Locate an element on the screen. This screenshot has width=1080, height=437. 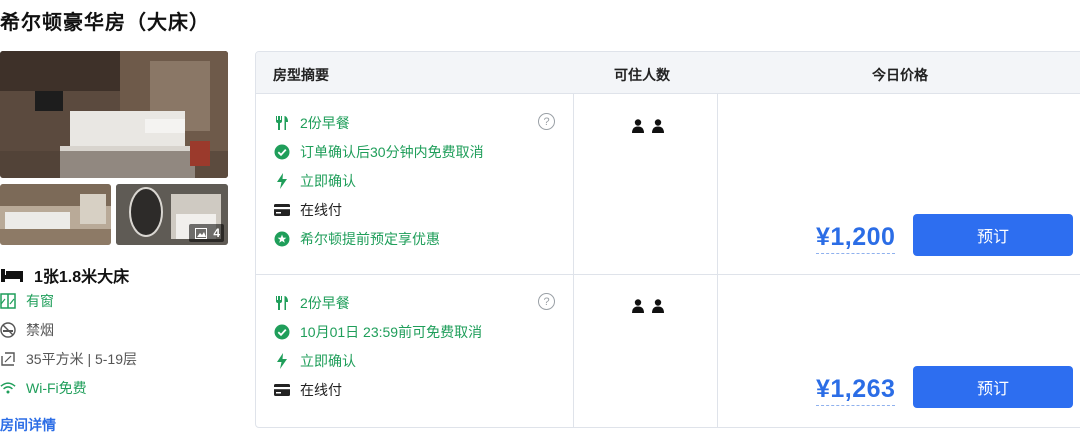
photo-count-badge: 4 is located at coordinates (206, 233).